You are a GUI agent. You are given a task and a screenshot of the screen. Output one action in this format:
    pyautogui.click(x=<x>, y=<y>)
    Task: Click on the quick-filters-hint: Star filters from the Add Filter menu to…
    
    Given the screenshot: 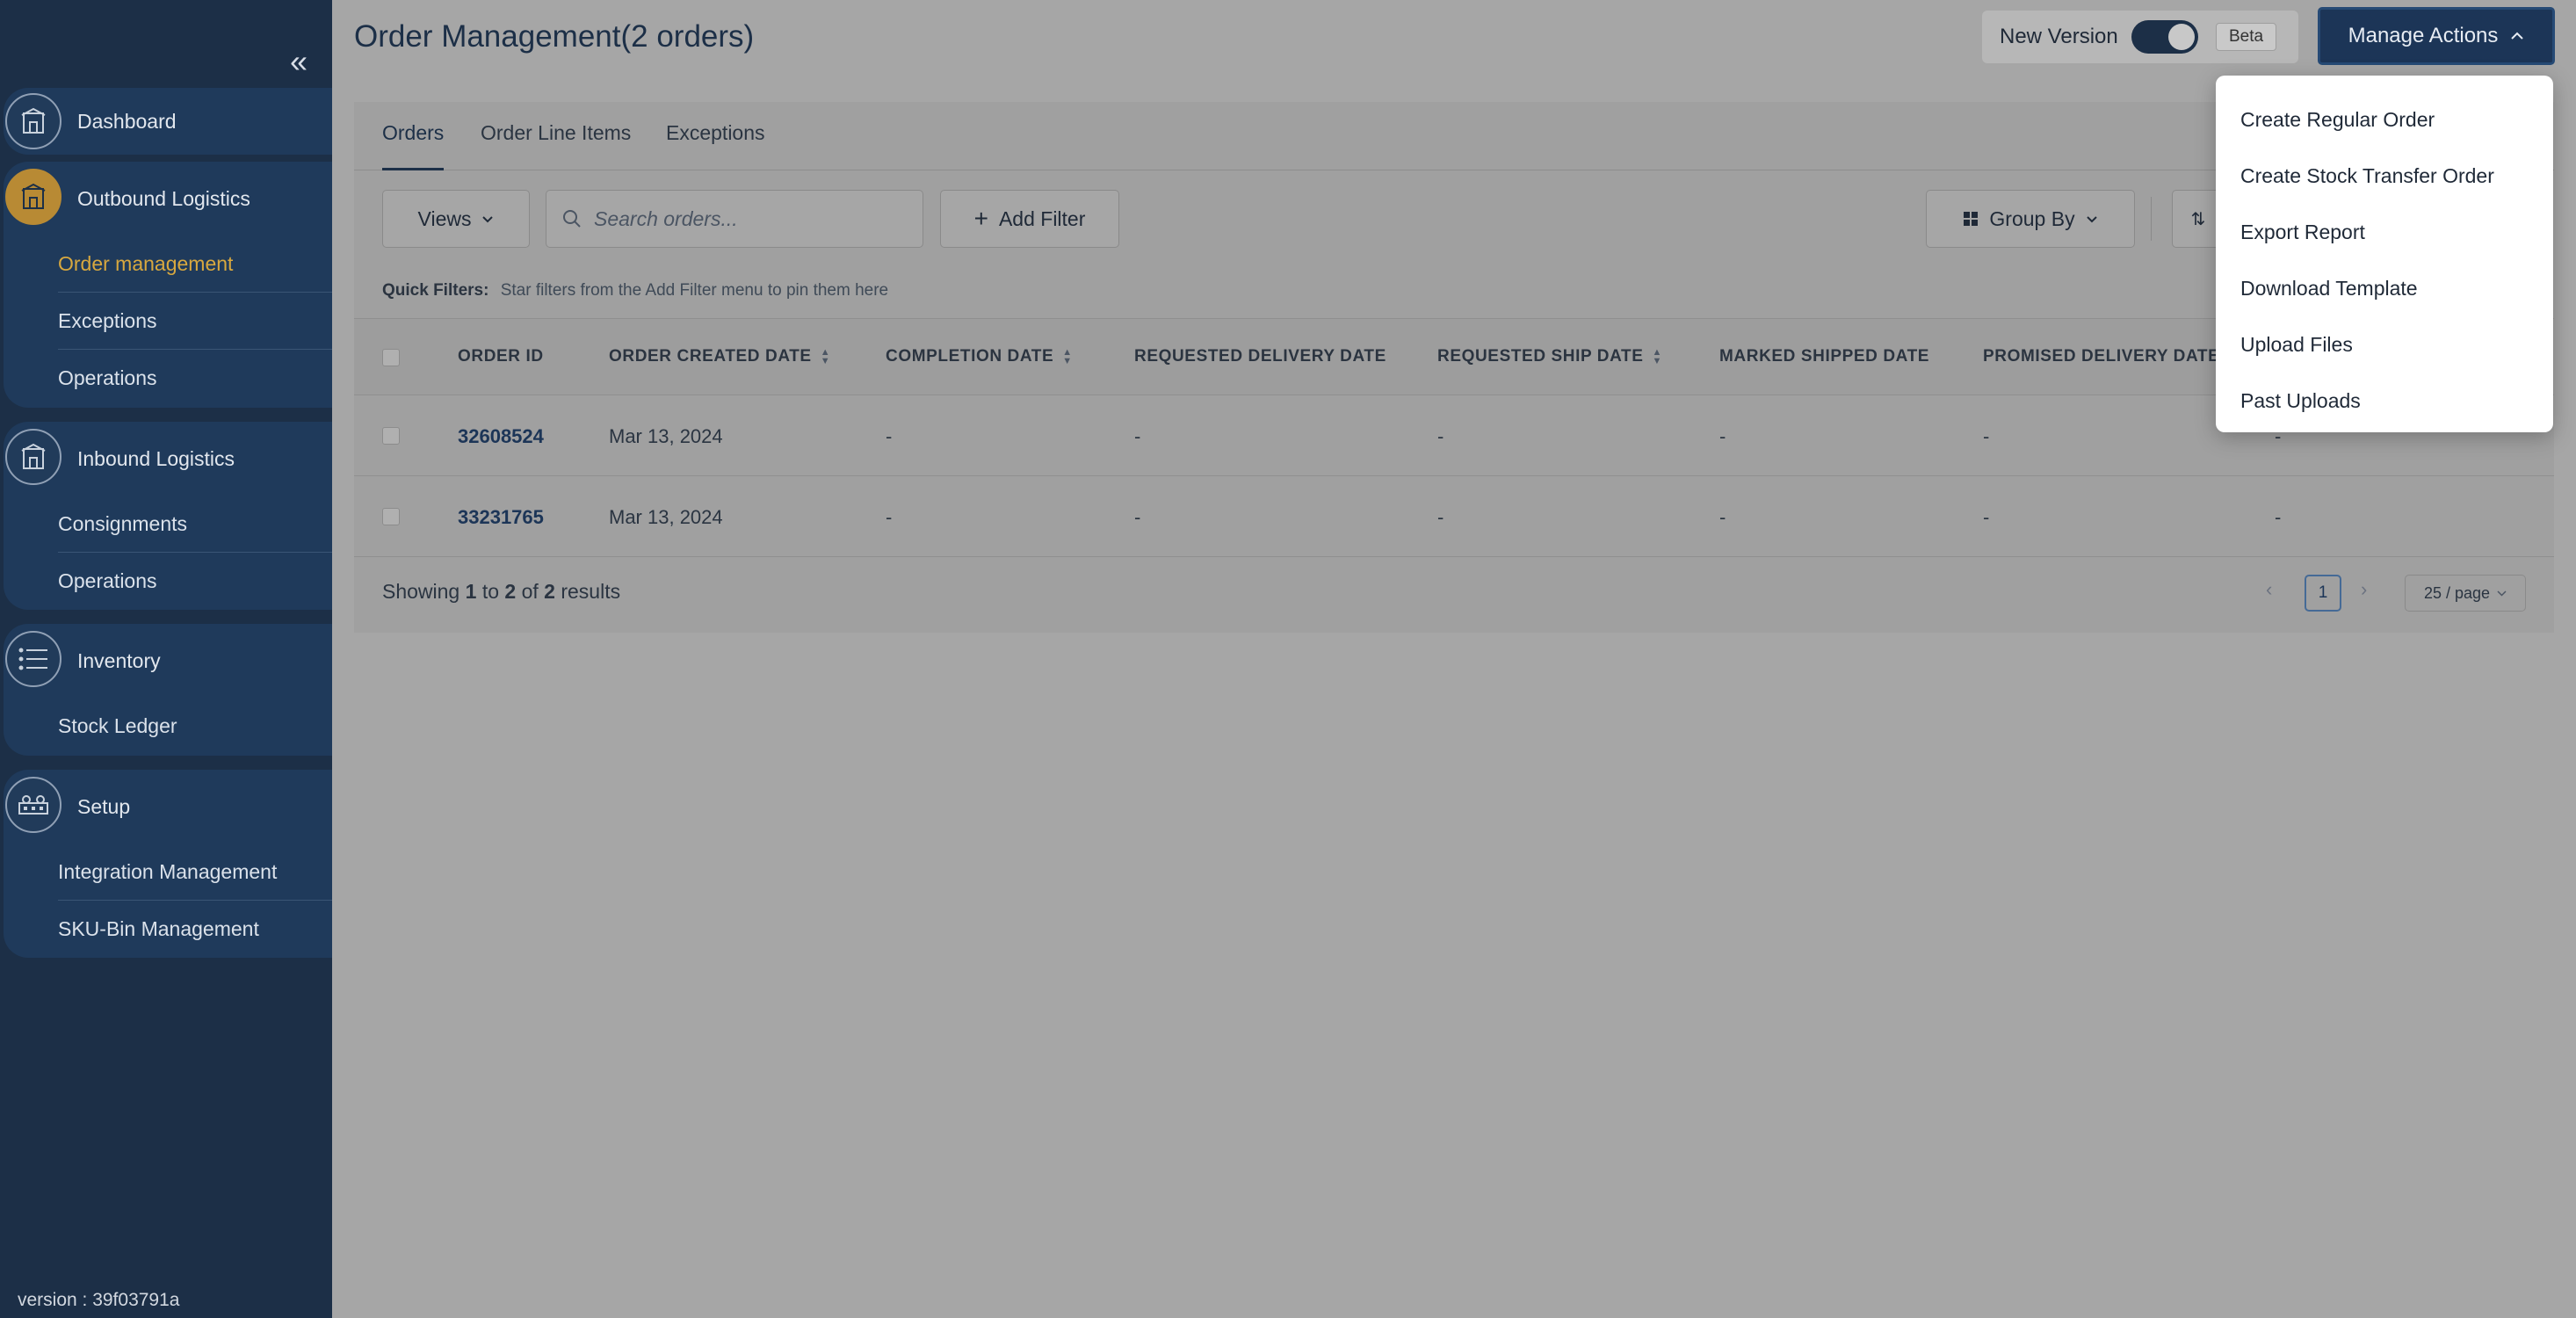 What is the action you would take?
    pyautogui.click(x=694, y=290)
    